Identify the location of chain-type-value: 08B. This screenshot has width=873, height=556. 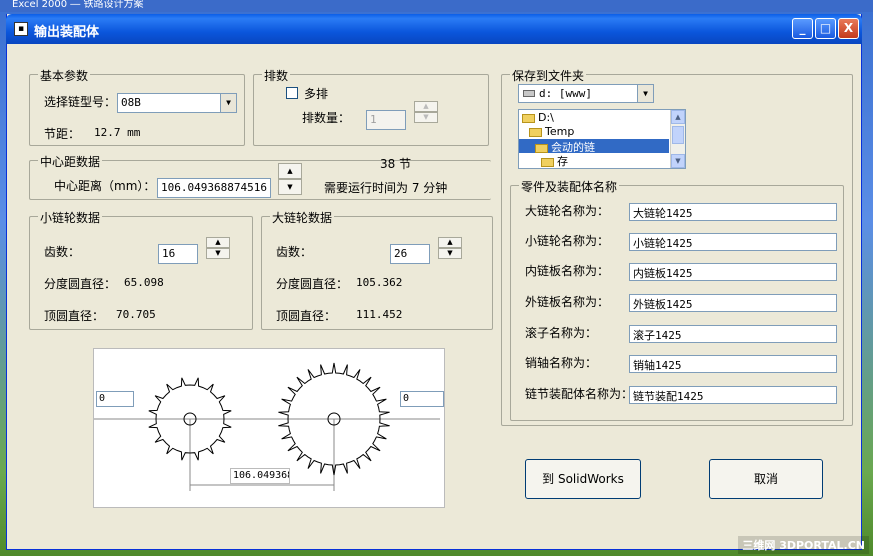
(131, 102).